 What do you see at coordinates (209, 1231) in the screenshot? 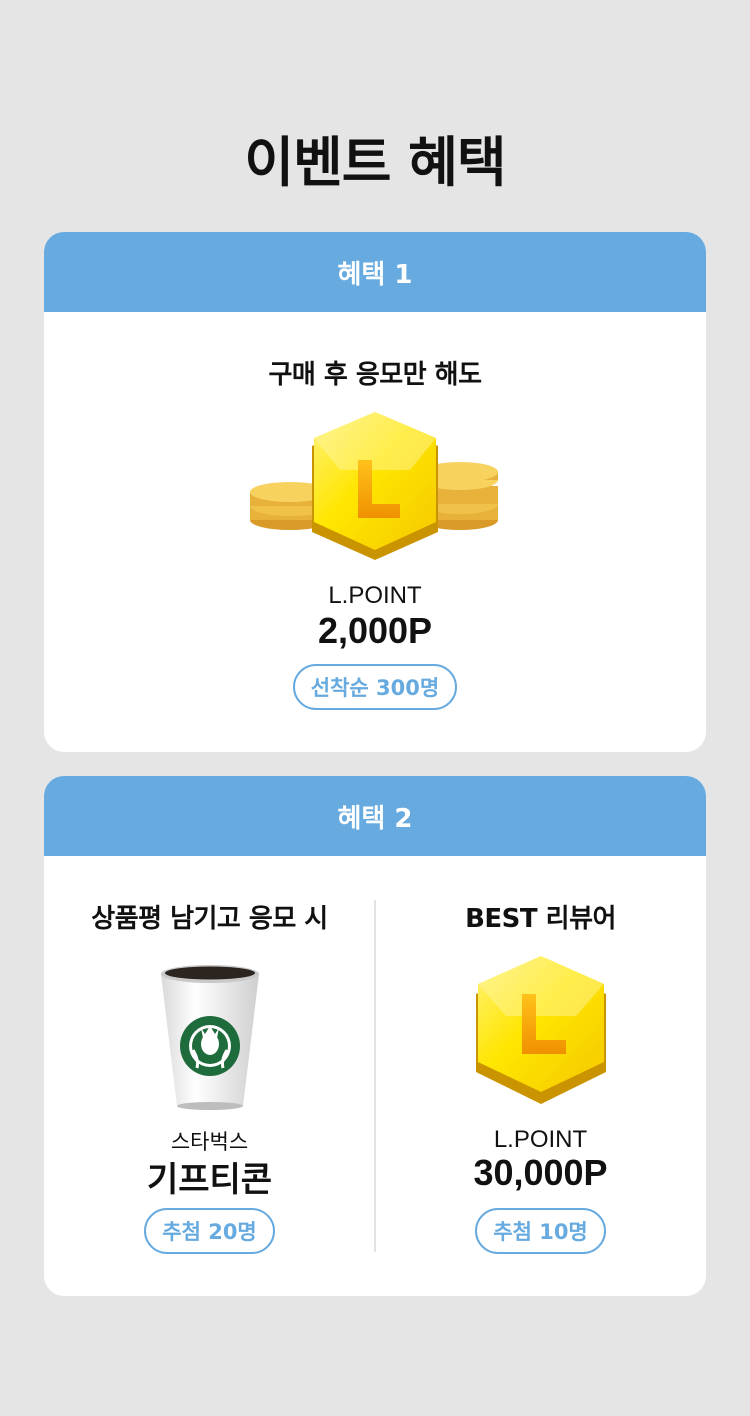
I see `review-badge: 추첨 20명` at bounding box center [209, 1231].